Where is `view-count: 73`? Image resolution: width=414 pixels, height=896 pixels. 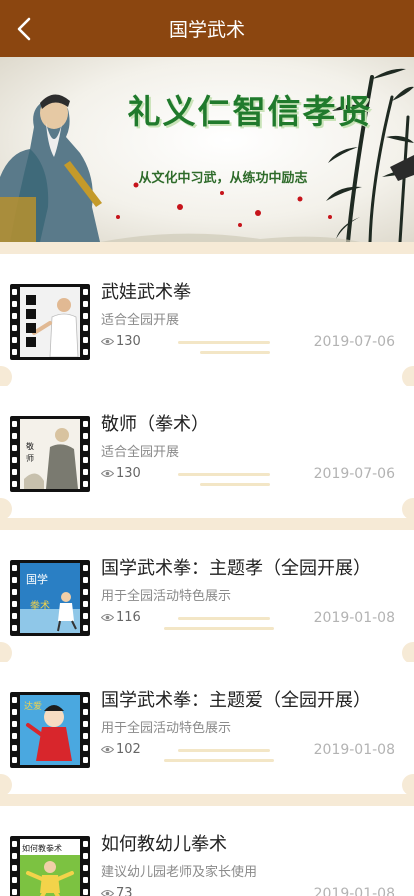 view-count: 73 is located at coordinates (117, 890).